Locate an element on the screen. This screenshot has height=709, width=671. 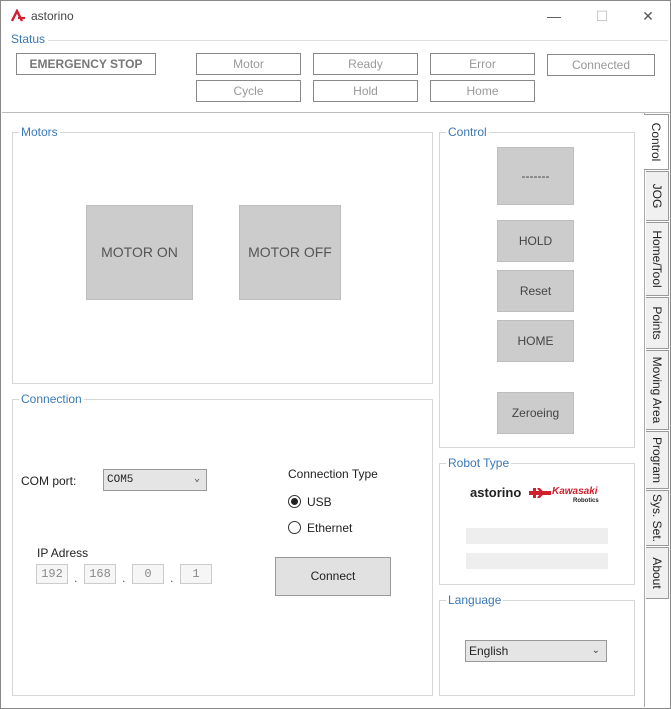
tab-points: Points is located at coordinates (657, 323).